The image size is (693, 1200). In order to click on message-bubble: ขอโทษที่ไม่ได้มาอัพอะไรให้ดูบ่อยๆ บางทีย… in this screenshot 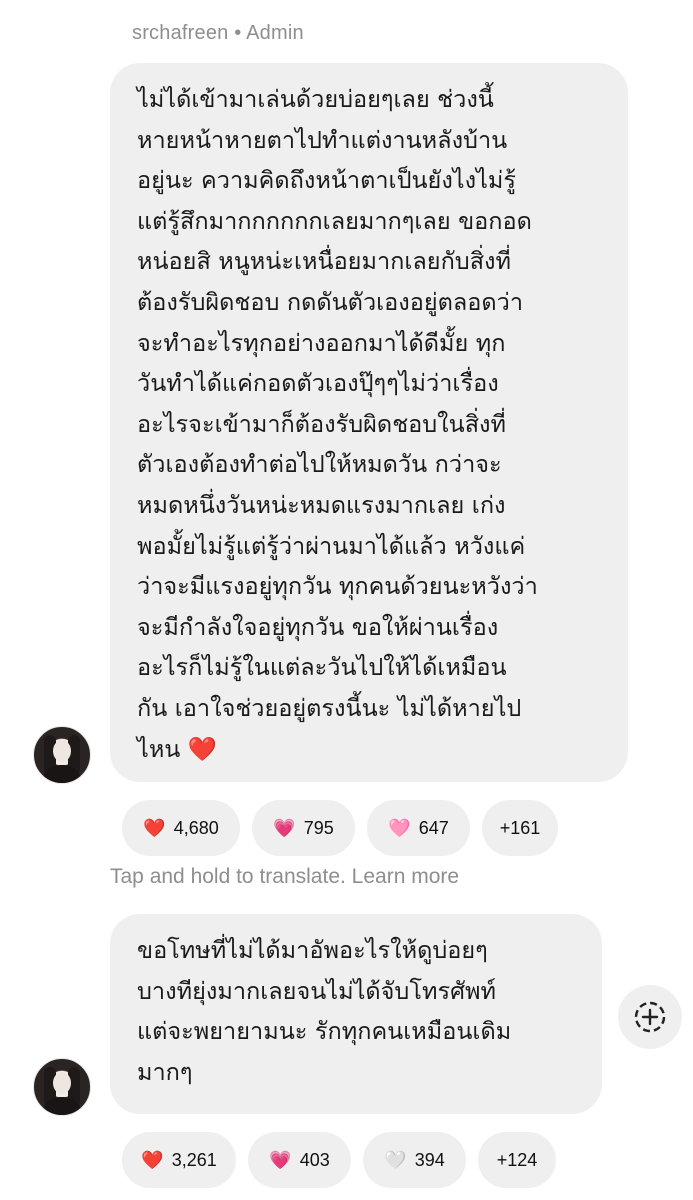, I will do `click(356, 1014)`.